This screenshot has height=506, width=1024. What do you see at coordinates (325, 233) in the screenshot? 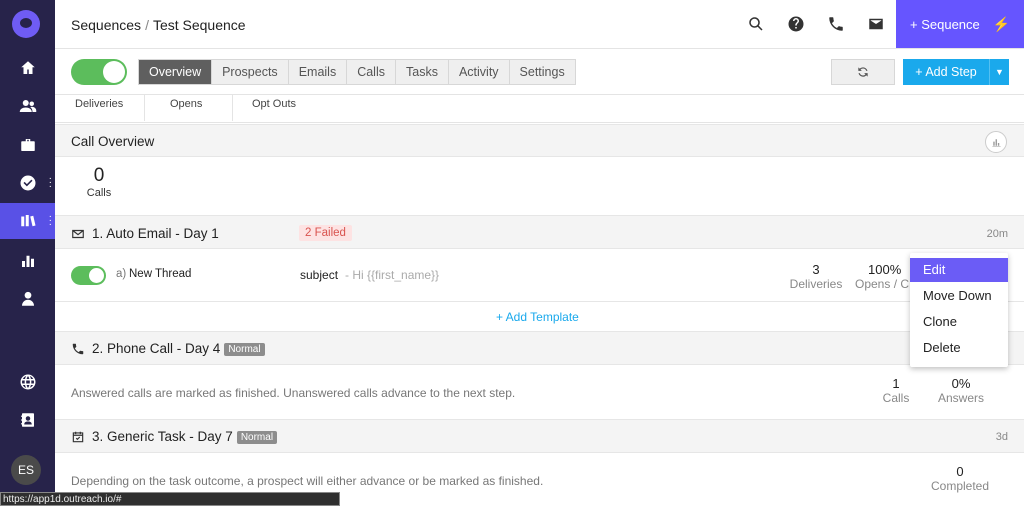
I see `failed-badge: 2 Failed` at bounding box center [325, 233].